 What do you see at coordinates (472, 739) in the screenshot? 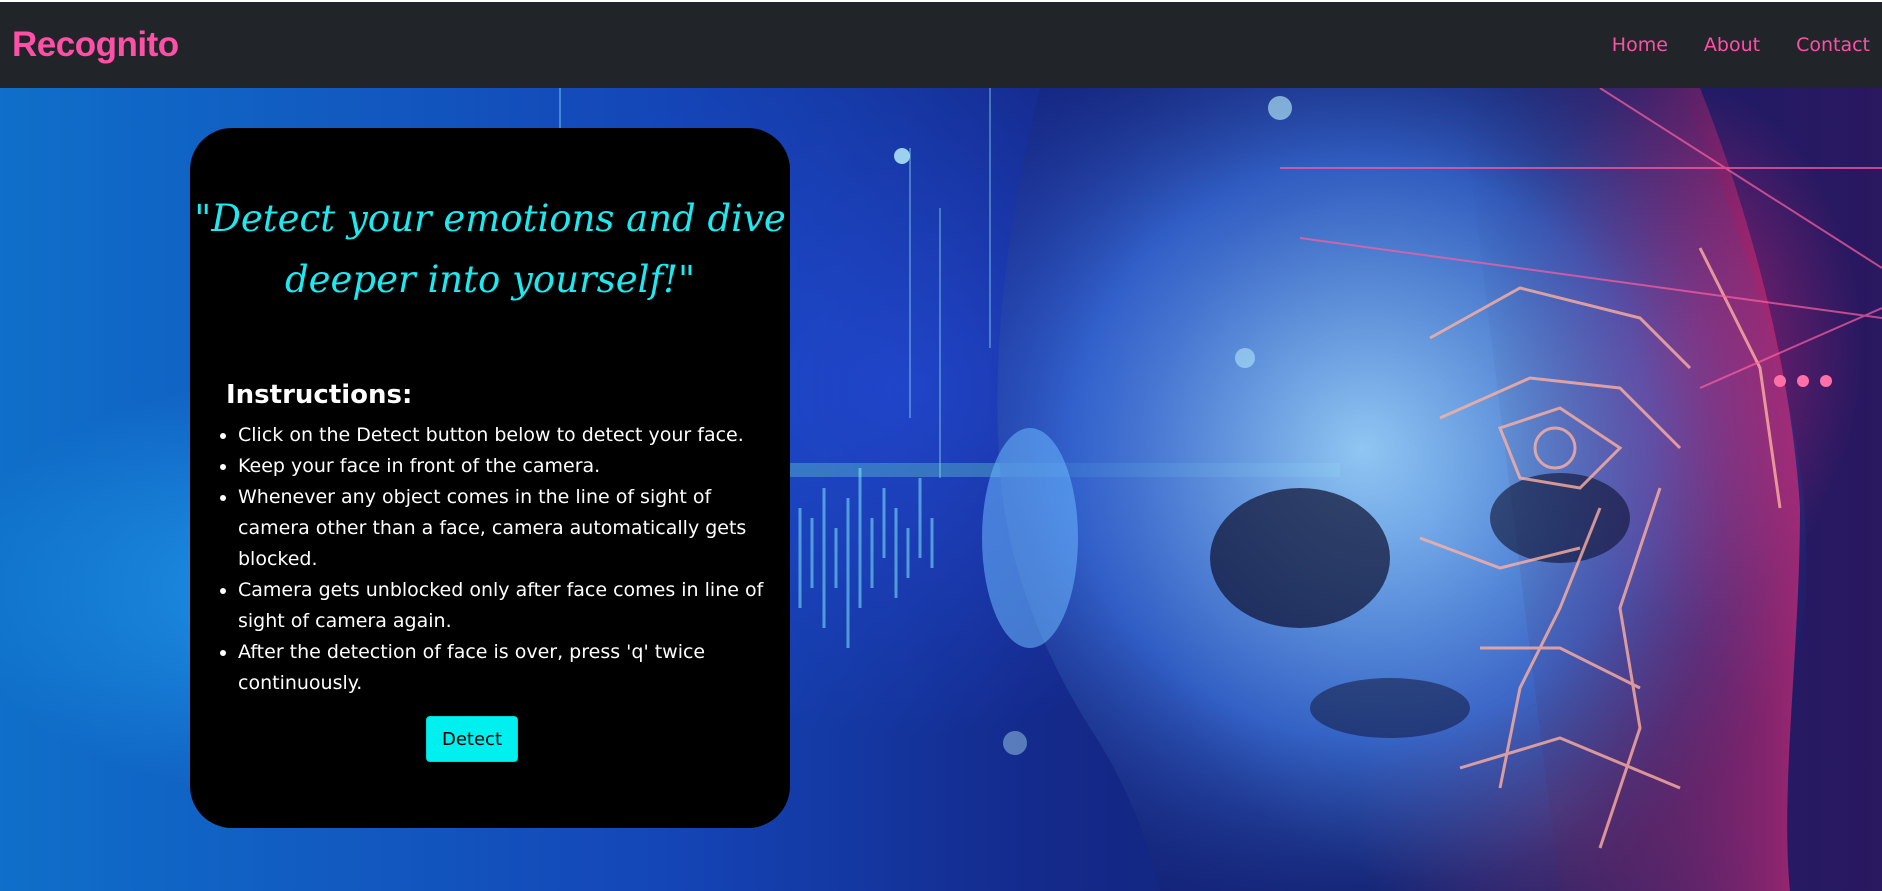
I see `detect-button: Detect` at bounding box center [472, 739].